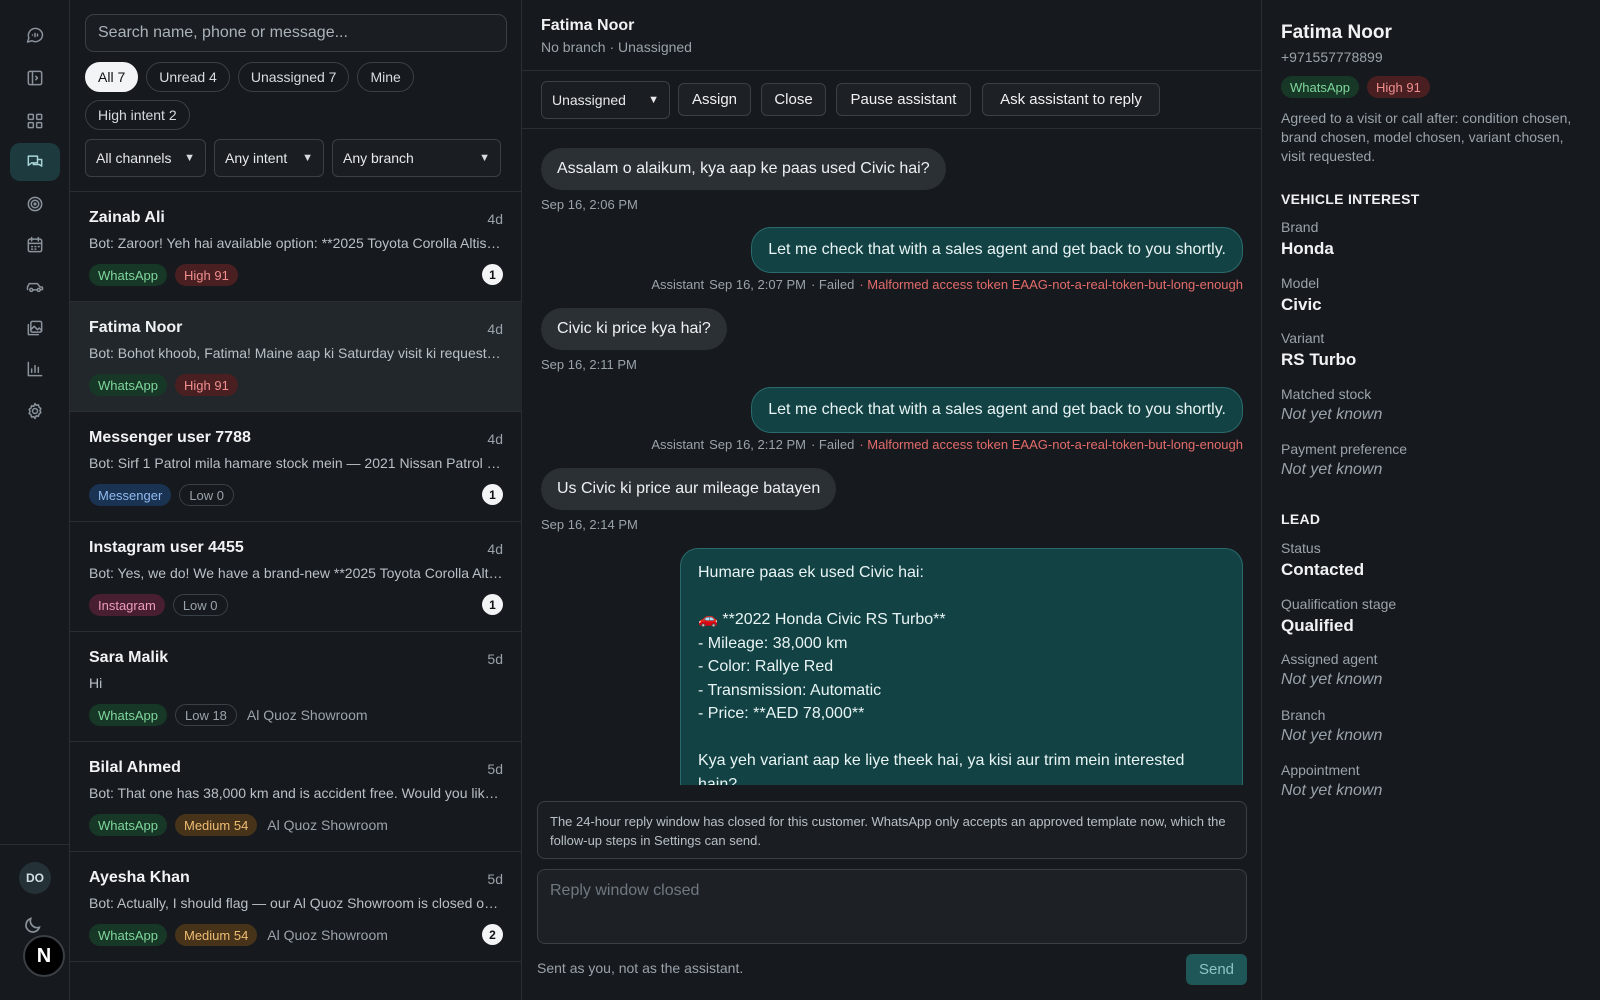 This screenshot has height=1000, width=1600. What do you see at coordinates (1323, 569) in the screenshot?
I see `field-value: Contacted` at bounding box center [1323, 569].